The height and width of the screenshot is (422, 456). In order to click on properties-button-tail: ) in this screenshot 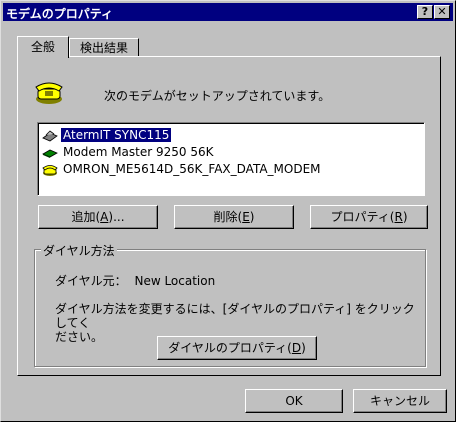, I will do `click(405, 217)`.